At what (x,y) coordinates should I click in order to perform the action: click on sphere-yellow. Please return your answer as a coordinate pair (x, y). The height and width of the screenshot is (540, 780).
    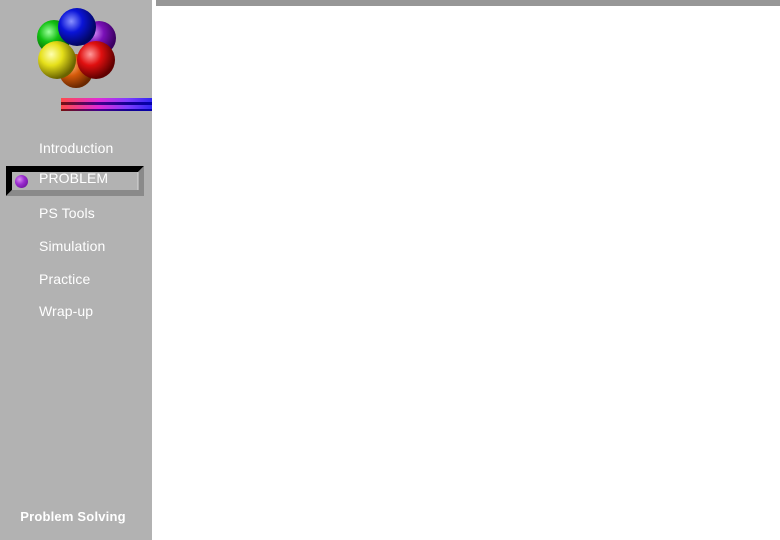
    Looking at the image, I should click on (57, 60).